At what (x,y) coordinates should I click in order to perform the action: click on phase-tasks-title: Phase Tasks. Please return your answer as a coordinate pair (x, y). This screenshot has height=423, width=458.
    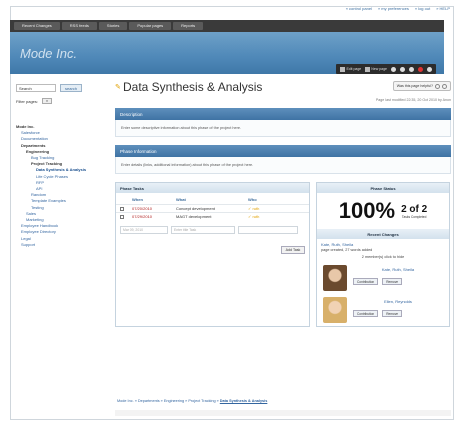
    Looking at the image, I should click on (212, 188).